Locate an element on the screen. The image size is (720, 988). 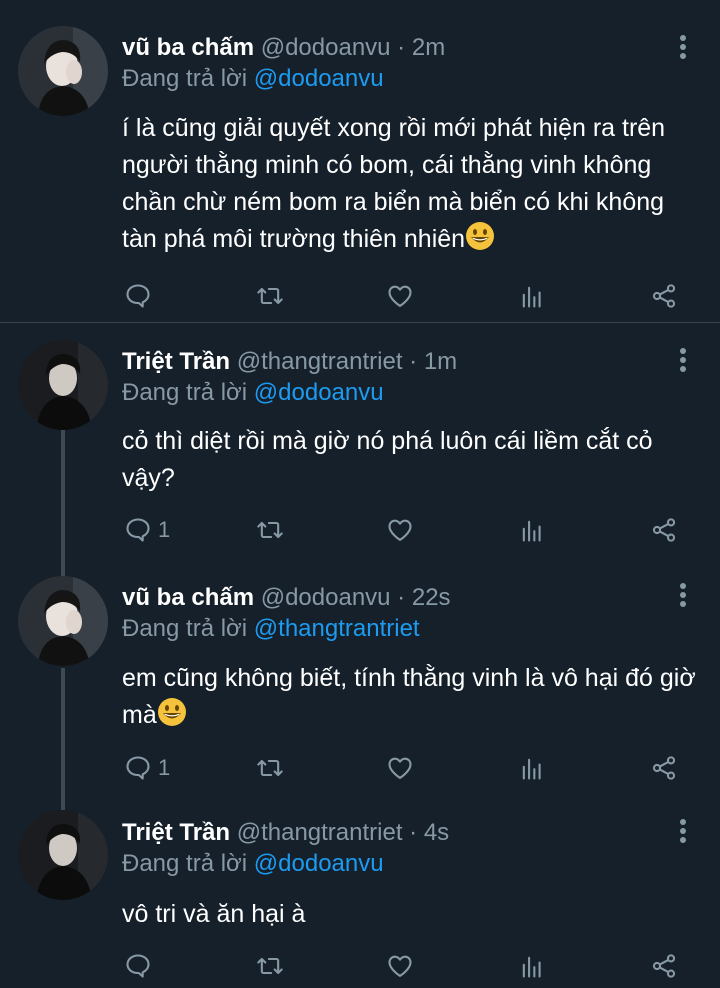
tweet-header: vũ ba chấm @dodoanvu · 22s is located at coordinates (286, 598).